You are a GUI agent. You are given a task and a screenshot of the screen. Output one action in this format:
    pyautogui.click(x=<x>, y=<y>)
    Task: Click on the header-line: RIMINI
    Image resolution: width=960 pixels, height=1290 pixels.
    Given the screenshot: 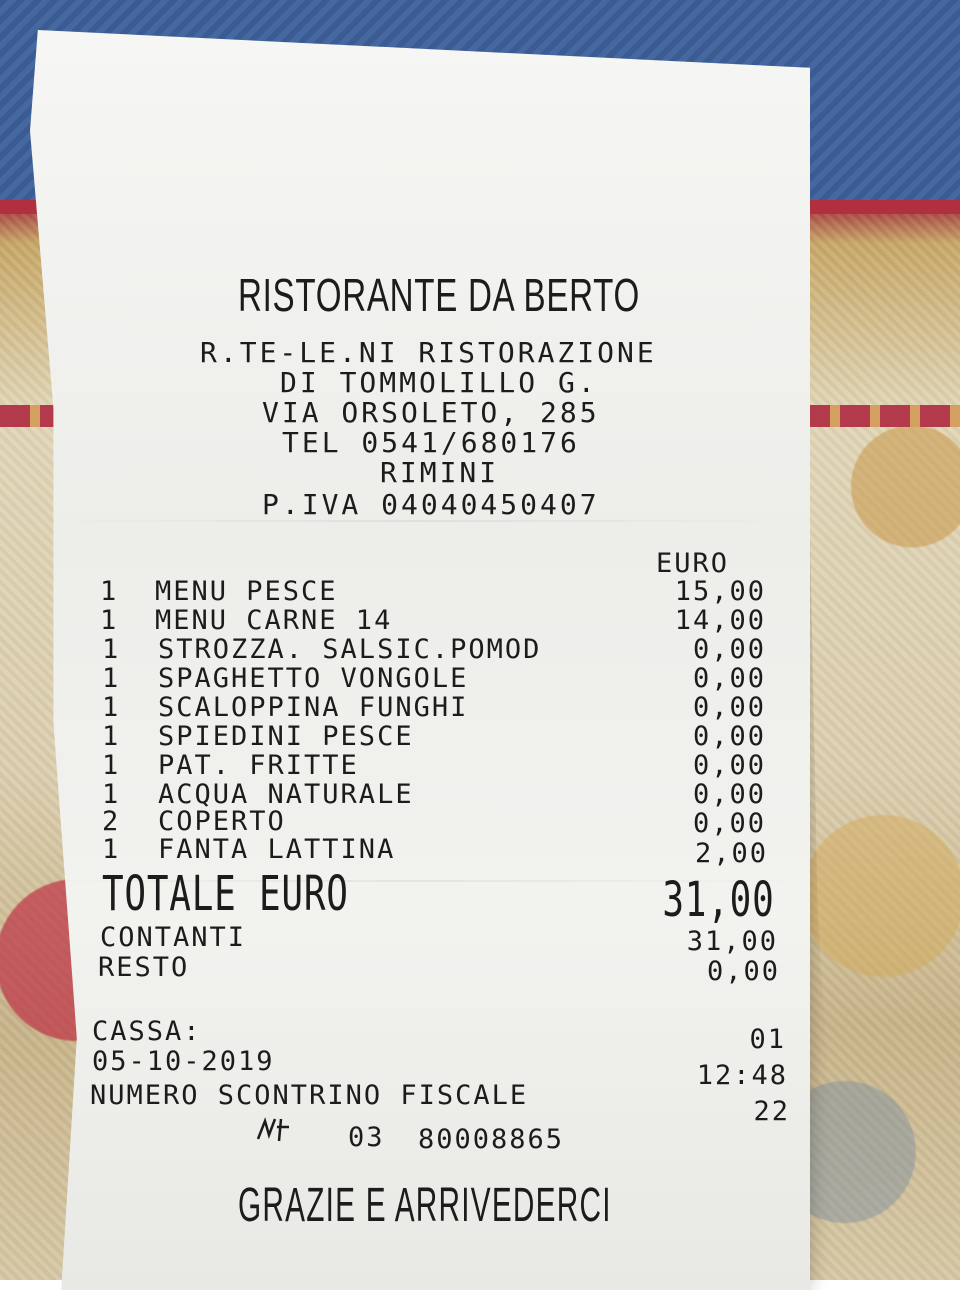 What is the action you would take?
    pyautogui.click(x=440, y=472)
    